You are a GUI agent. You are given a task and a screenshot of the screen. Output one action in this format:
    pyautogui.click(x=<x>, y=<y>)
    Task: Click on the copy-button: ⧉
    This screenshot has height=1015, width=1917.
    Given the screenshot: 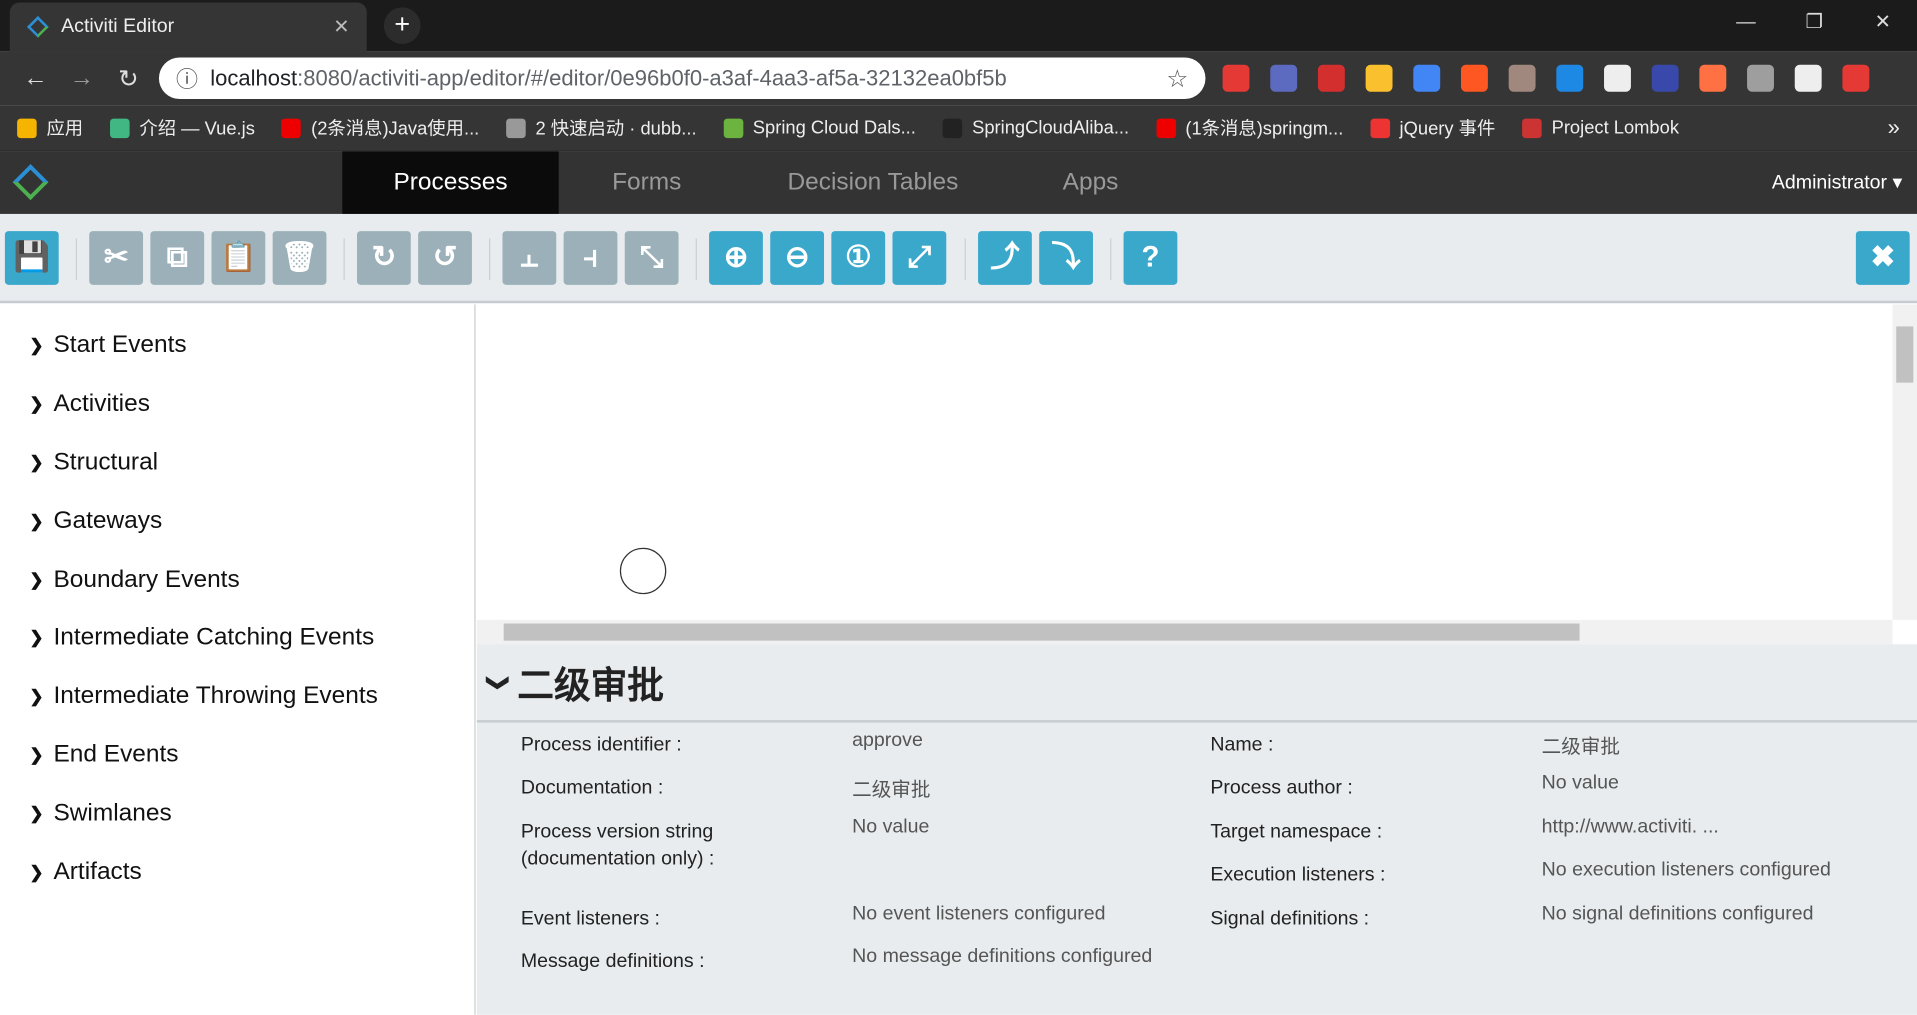 What is the action you would take?
    pyautogui.click(x=177, y=258)
    